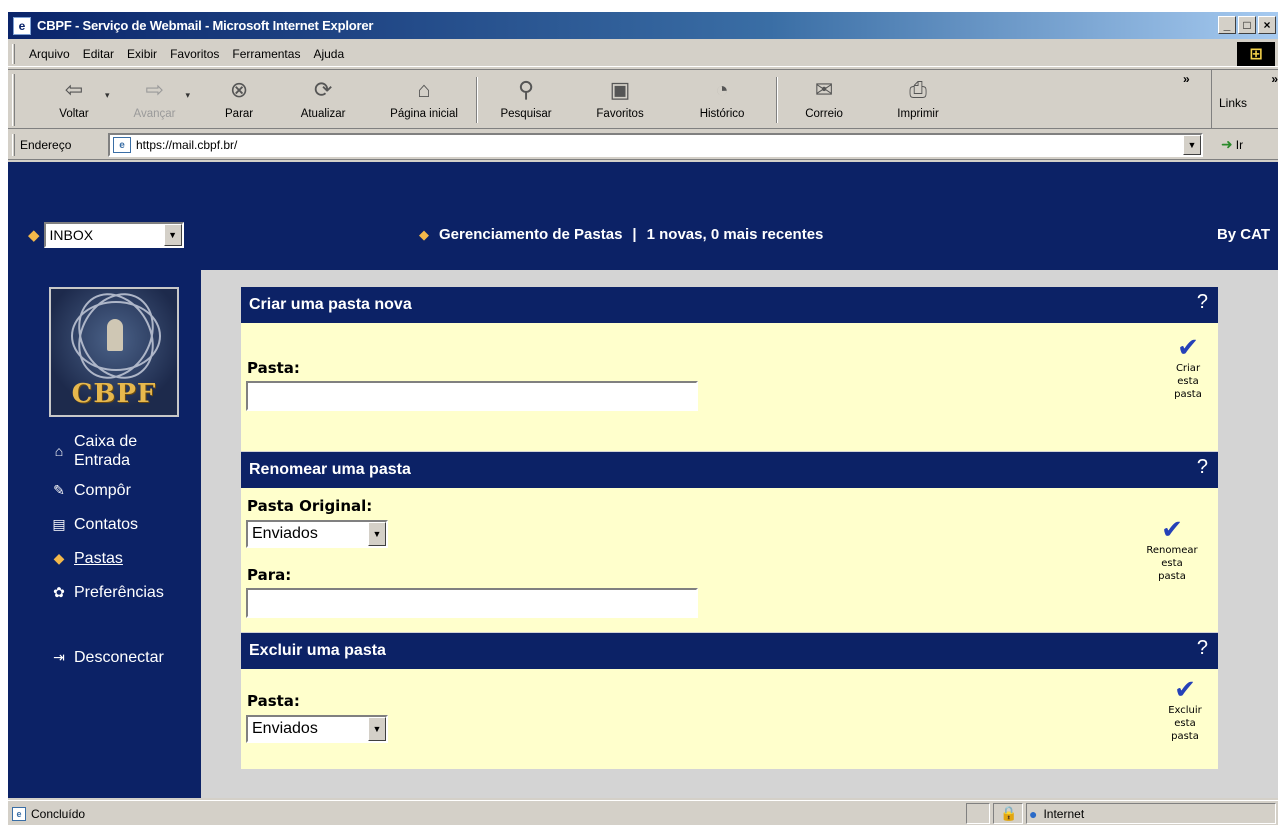  Describe the element at coordinates (46, 144) in the screenshot. I see `address-label: Endereço` at that location.